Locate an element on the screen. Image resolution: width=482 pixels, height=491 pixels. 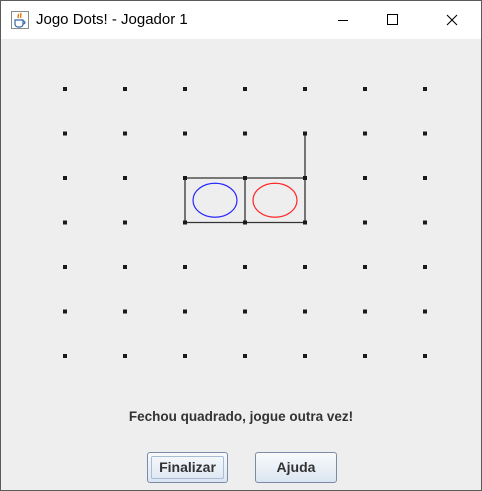
title-bar: Jogo Dots! - Jogador 1 is located at coordinates (241, 20).